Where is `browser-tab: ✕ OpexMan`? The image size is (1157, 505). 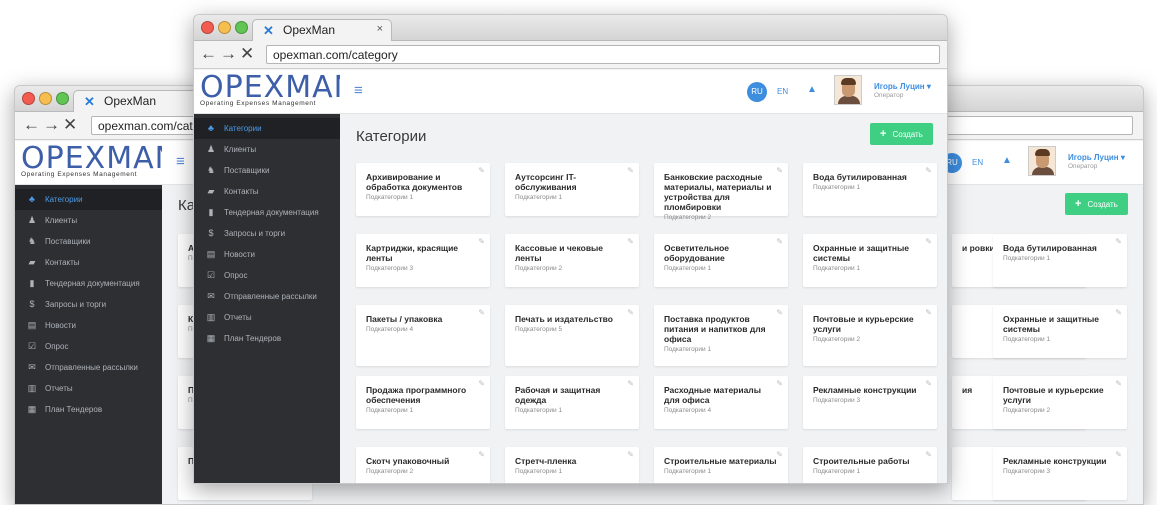 browser-tab: ✕ OpexMan is located at coordinates (143, 101).